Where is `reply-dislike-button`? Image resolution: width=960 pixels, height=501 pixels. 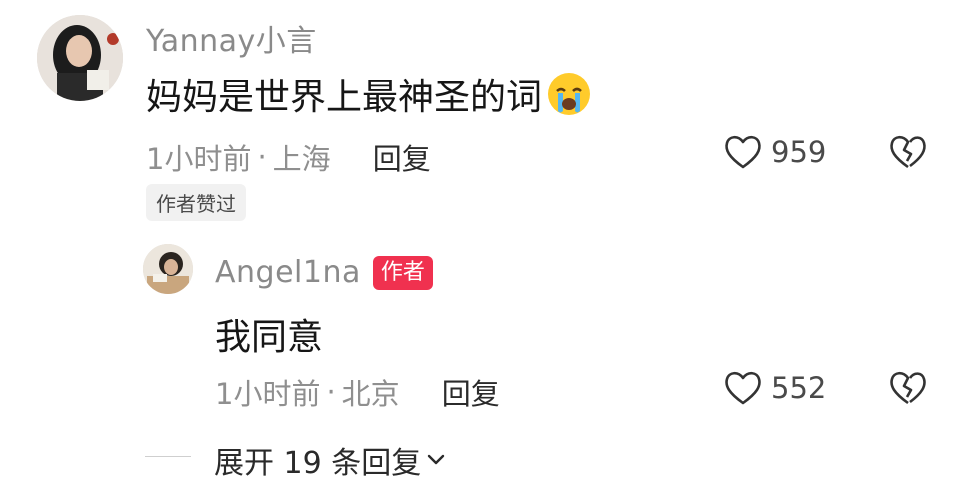 reply-dislike-button is located at coordinates (908, 388).